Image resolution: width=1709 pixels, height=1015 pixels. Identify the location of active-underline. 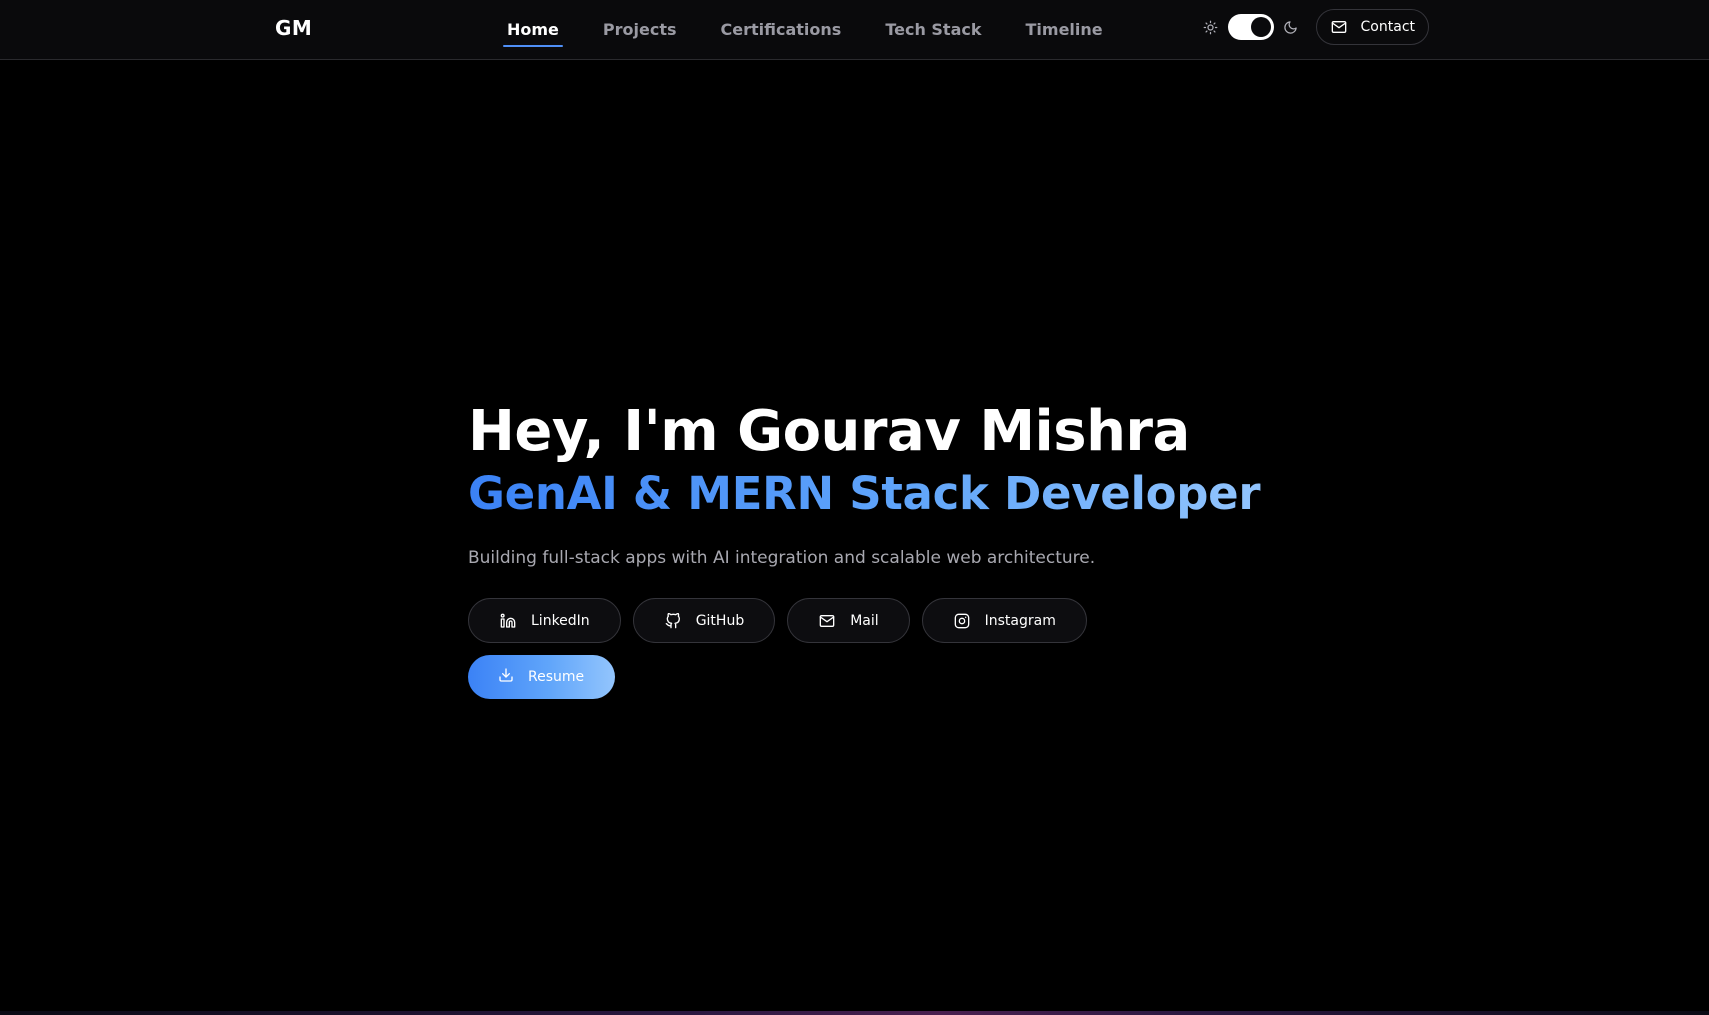
(533, 46).